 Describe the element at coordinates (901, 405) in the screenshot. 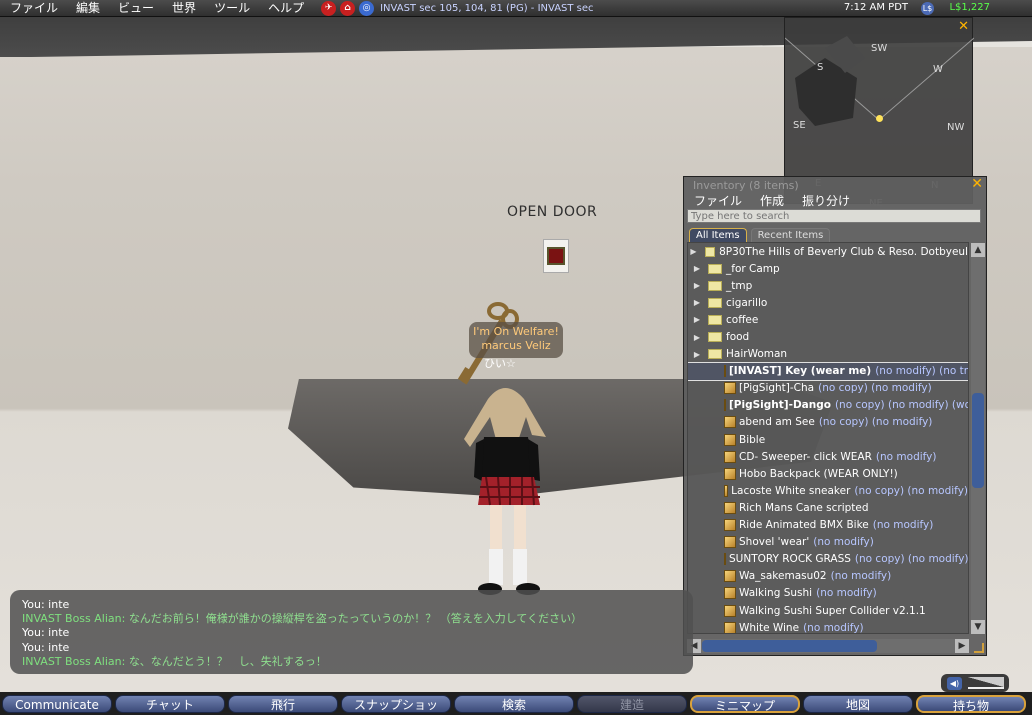

I see `inventory-item-permissions: (no copy) (no modify) (worn` at that location.